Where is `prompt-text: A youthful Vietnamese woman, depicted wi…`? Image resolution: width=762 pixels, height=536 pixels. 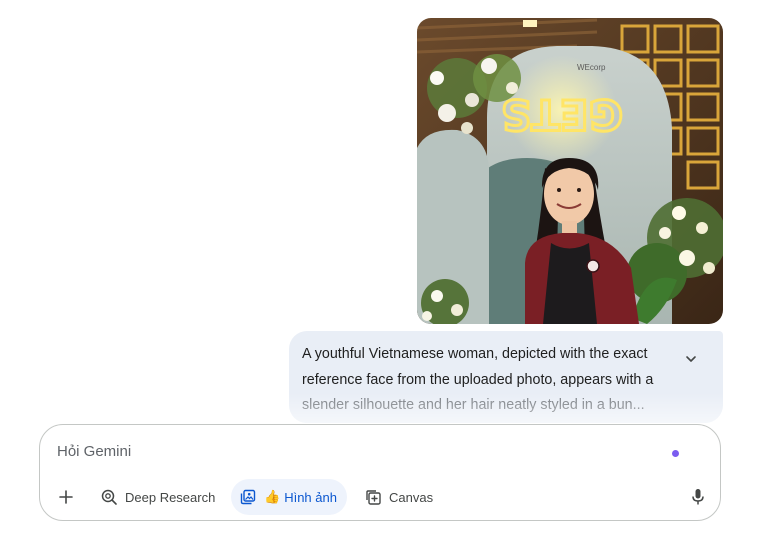
prompt-text: A youthful Vietnamese woman, depicted wi… is located at coordinates (488, 380).